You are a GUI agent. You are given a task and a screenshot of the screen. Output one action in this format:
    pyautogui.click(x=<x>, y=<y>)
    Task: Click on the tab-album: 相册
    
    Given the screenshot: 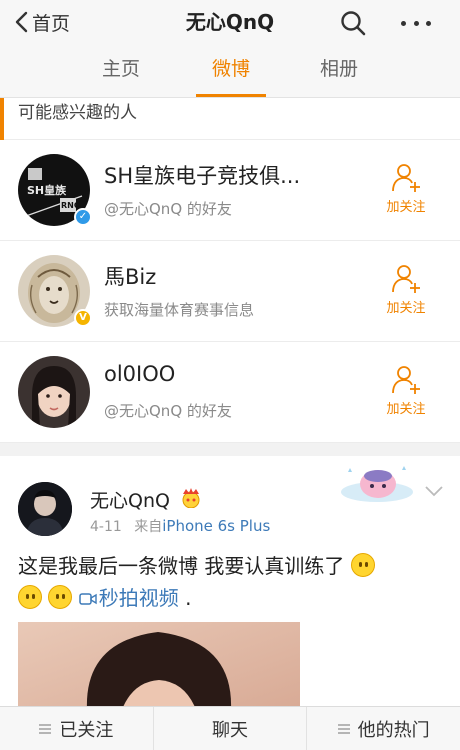 What is the action you would take?
    pyautogui.click(x=339, y=71)
    